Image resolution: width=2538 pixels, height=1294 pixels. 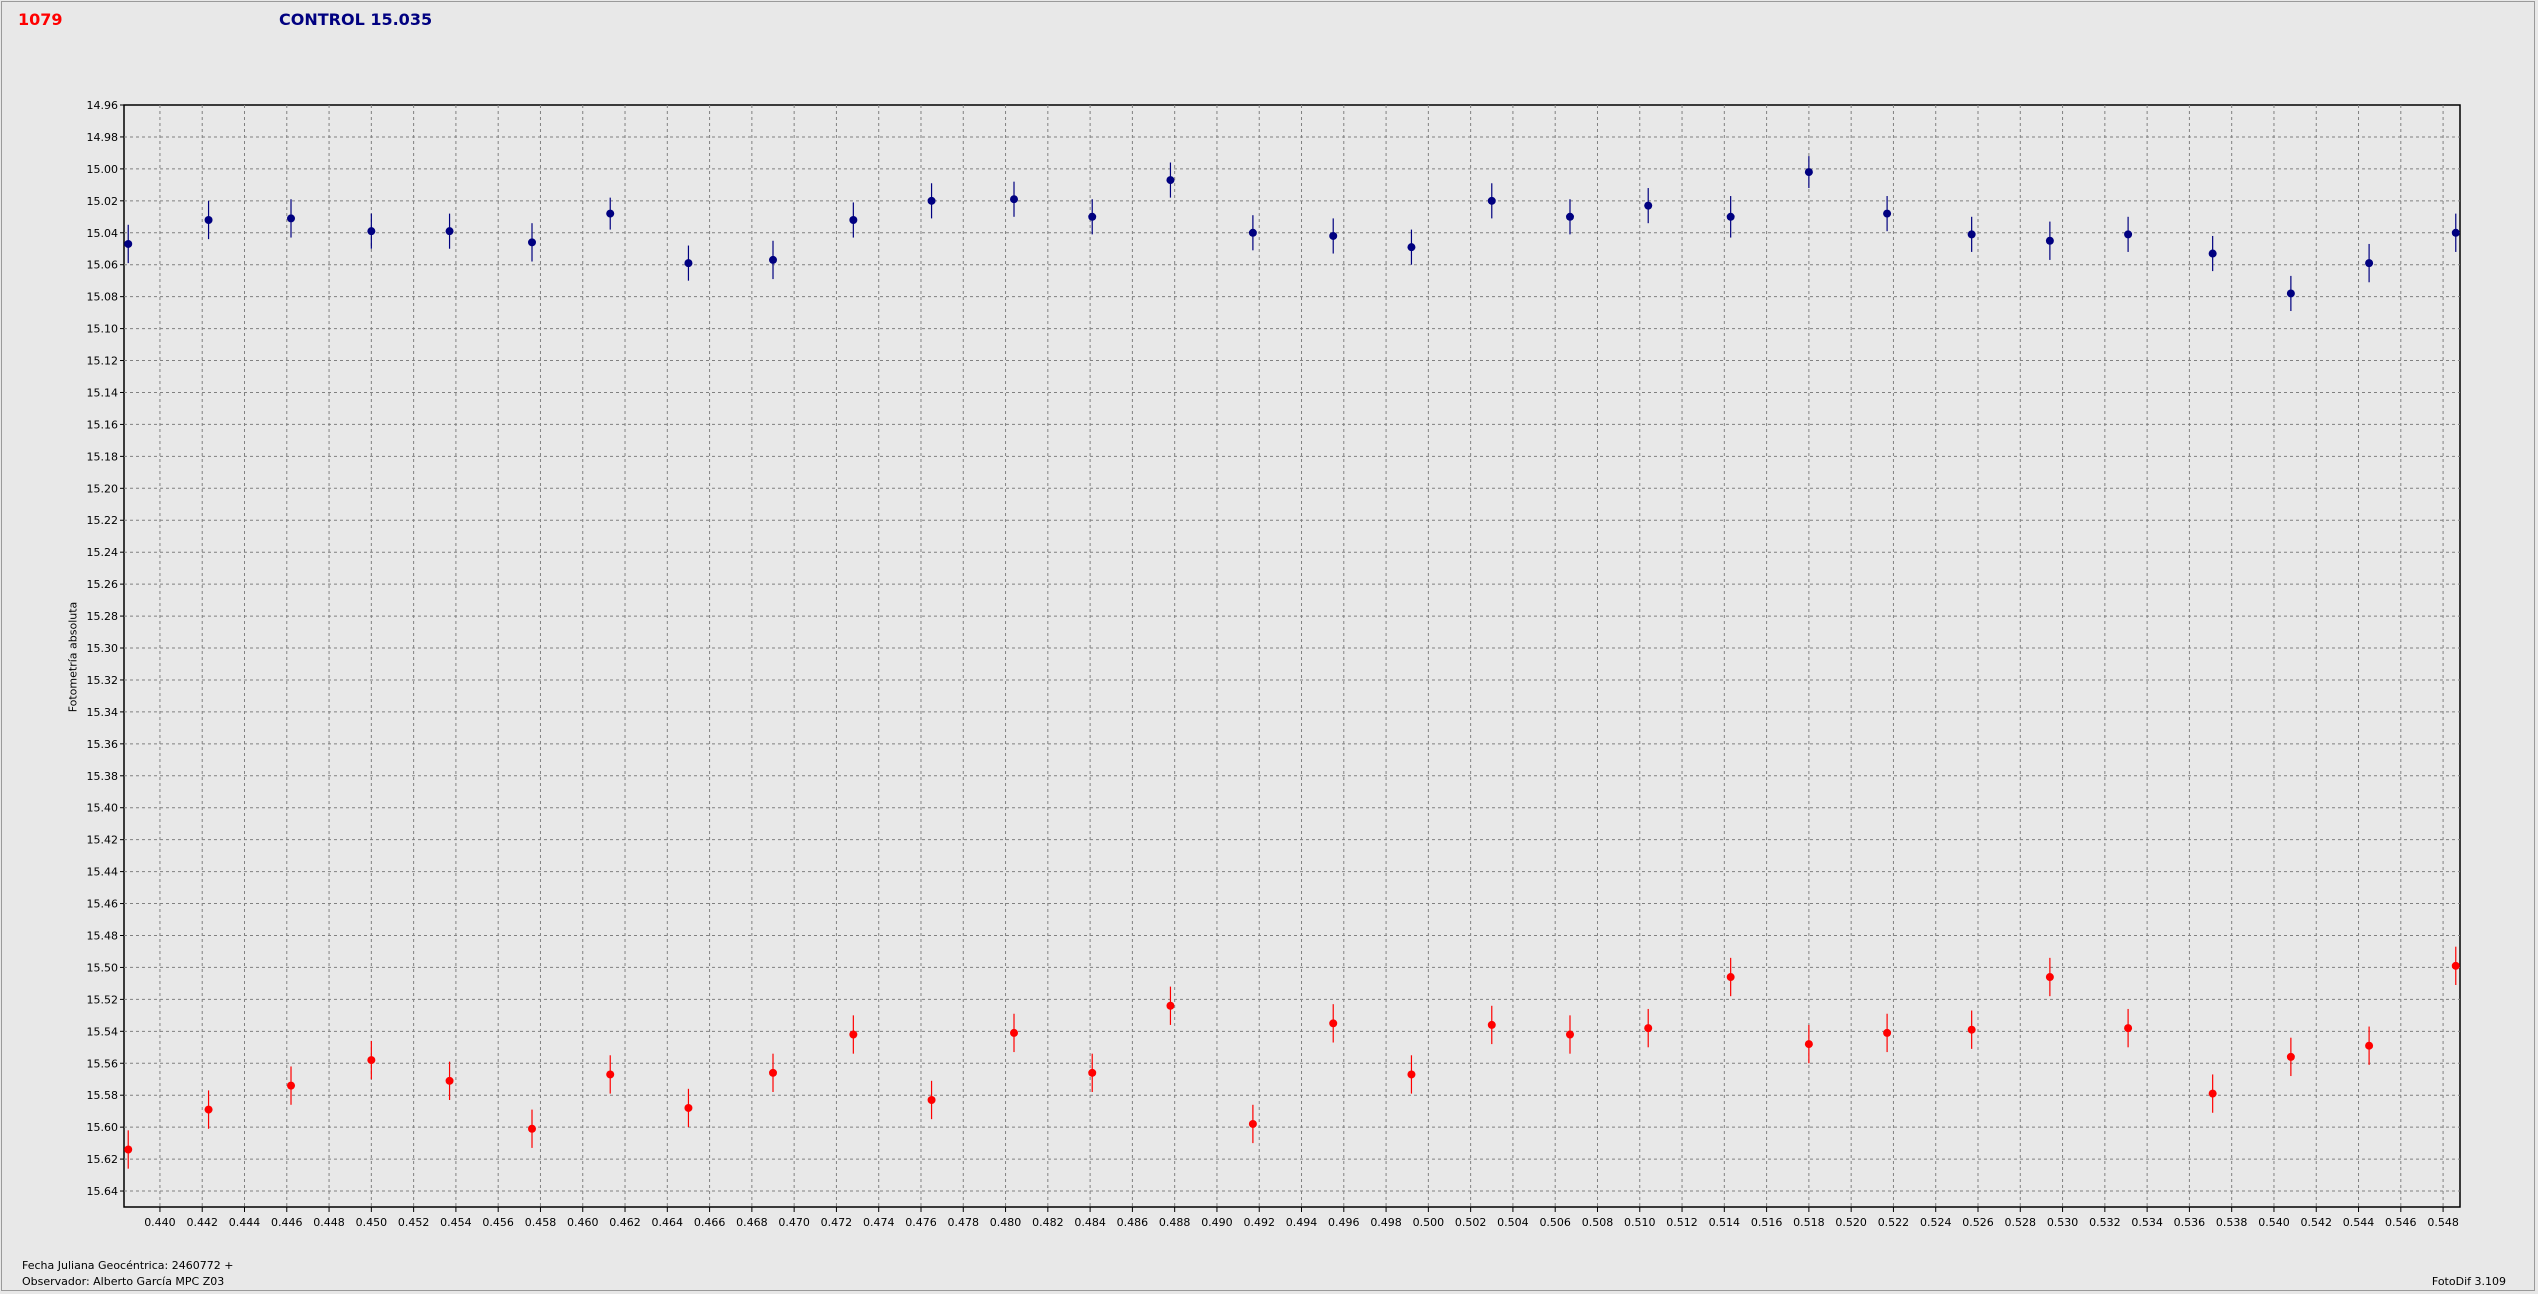 I want to click on x-tick-label: 0.538, so click(x=2232, y=1222).